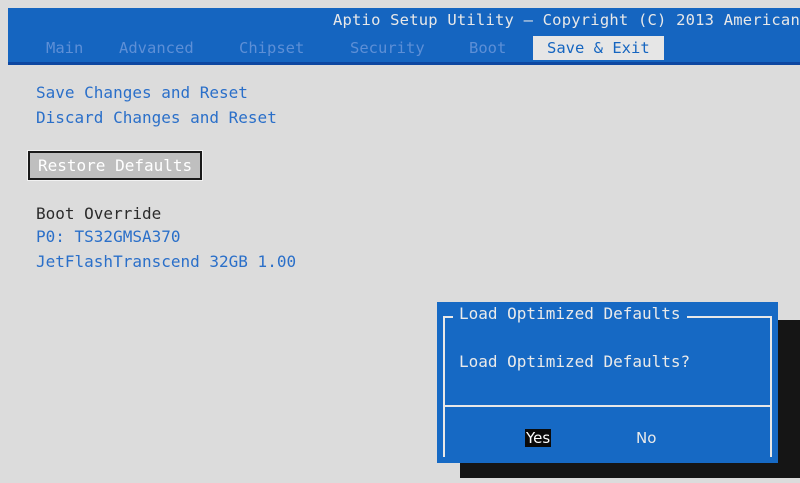  I want to click on boot-device-p0: P0: TS32GMSA370, so click(108, 236).